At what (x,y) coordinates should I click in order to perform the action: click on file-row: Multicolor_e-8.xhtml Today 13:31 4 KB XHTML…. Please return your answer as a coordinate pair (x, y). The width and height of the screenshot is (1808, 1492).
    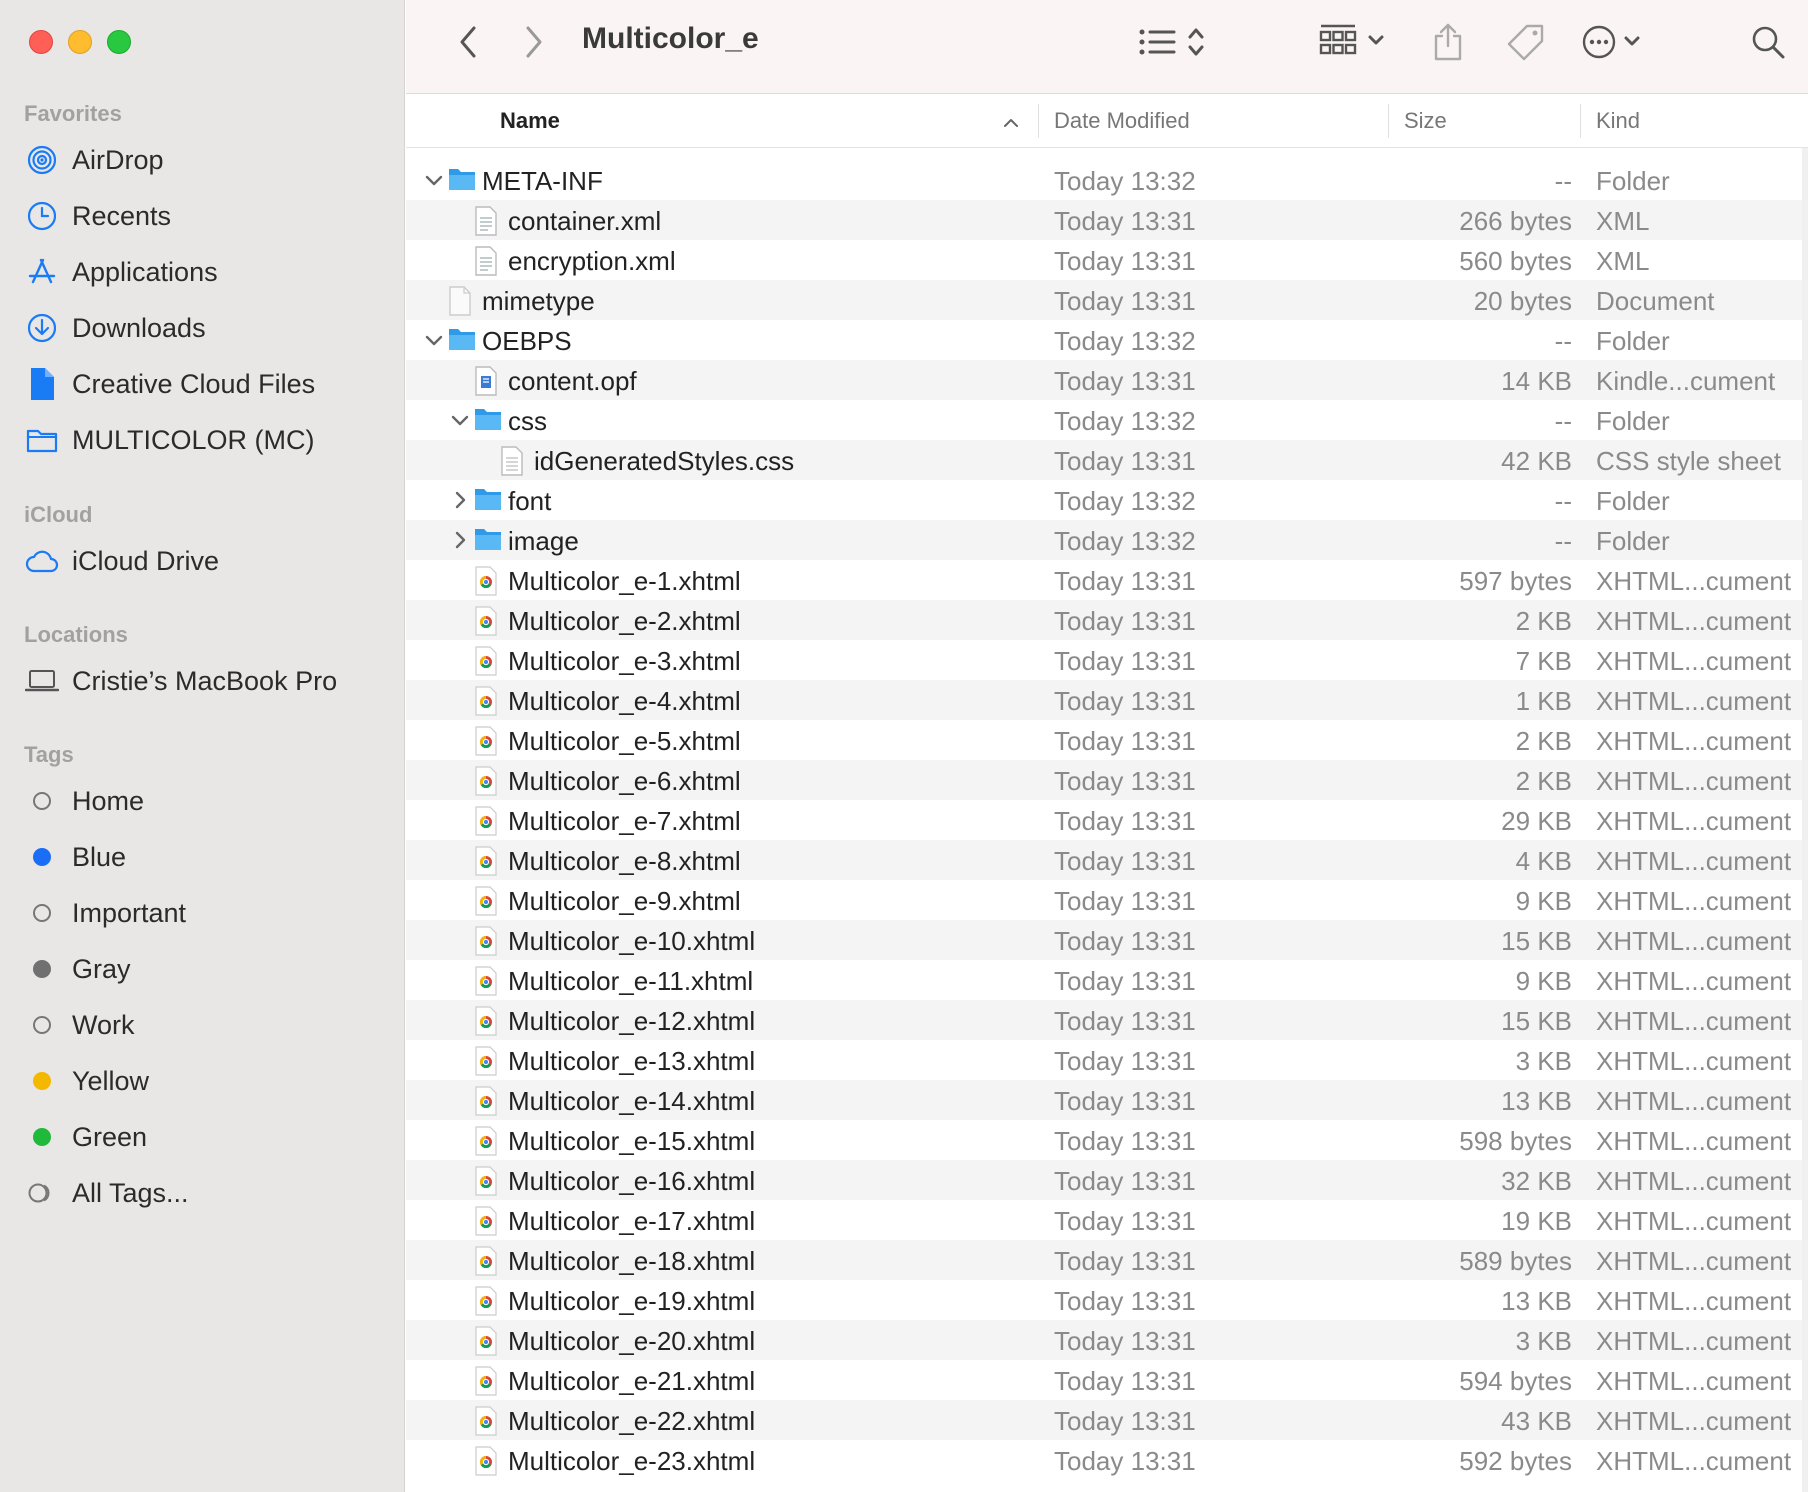
    Looking at the image, I should click on (1107, 860).